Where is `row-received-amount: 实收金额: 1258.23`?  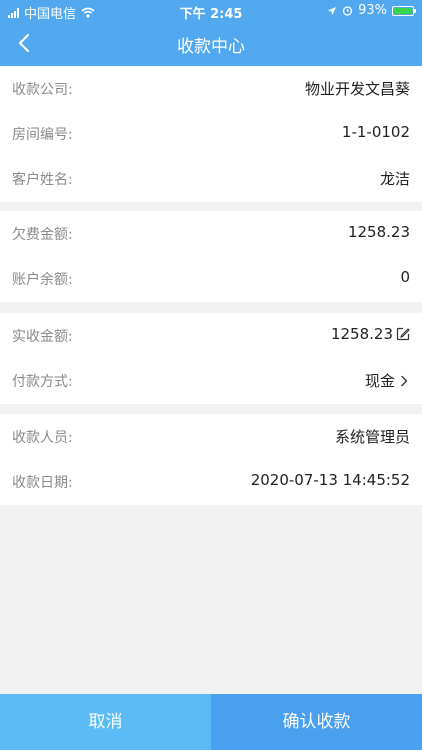 row-received-amount: 实收金额: 1258.23 is located at coordinates (211, 335).